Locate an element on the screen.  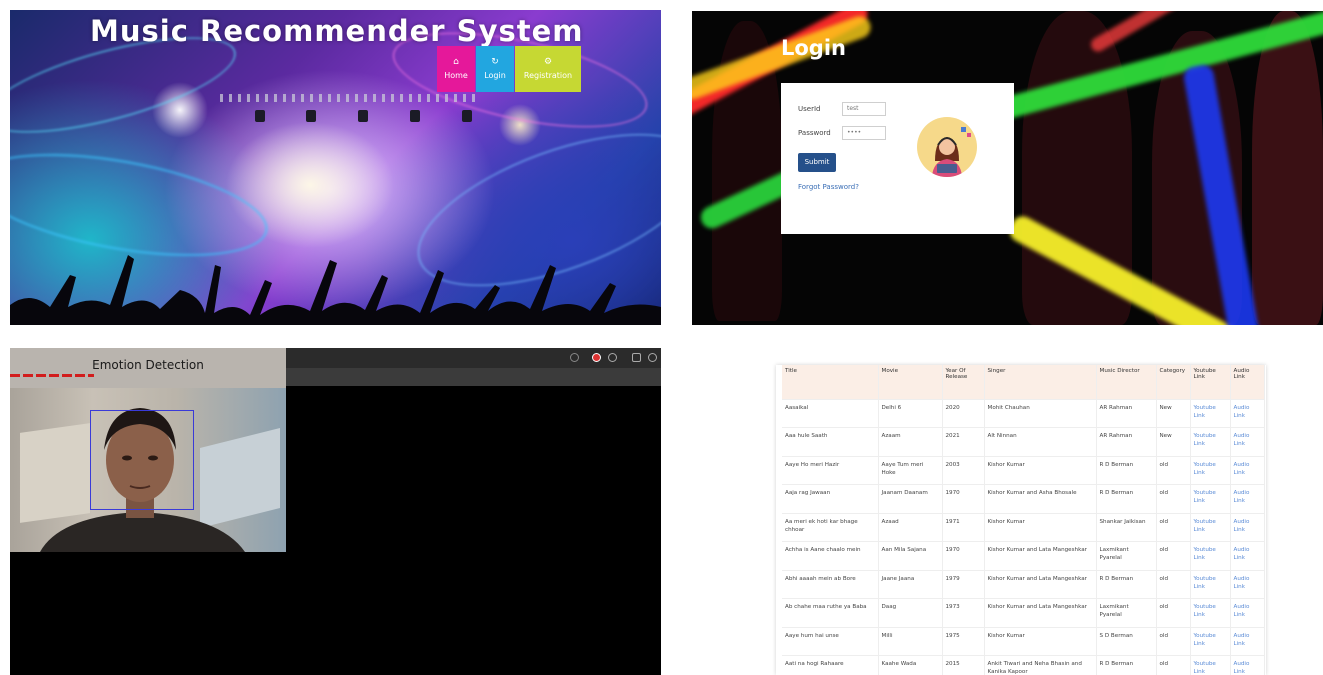
nav-login-button: ↻ Login is located at coordinates (495, 69).